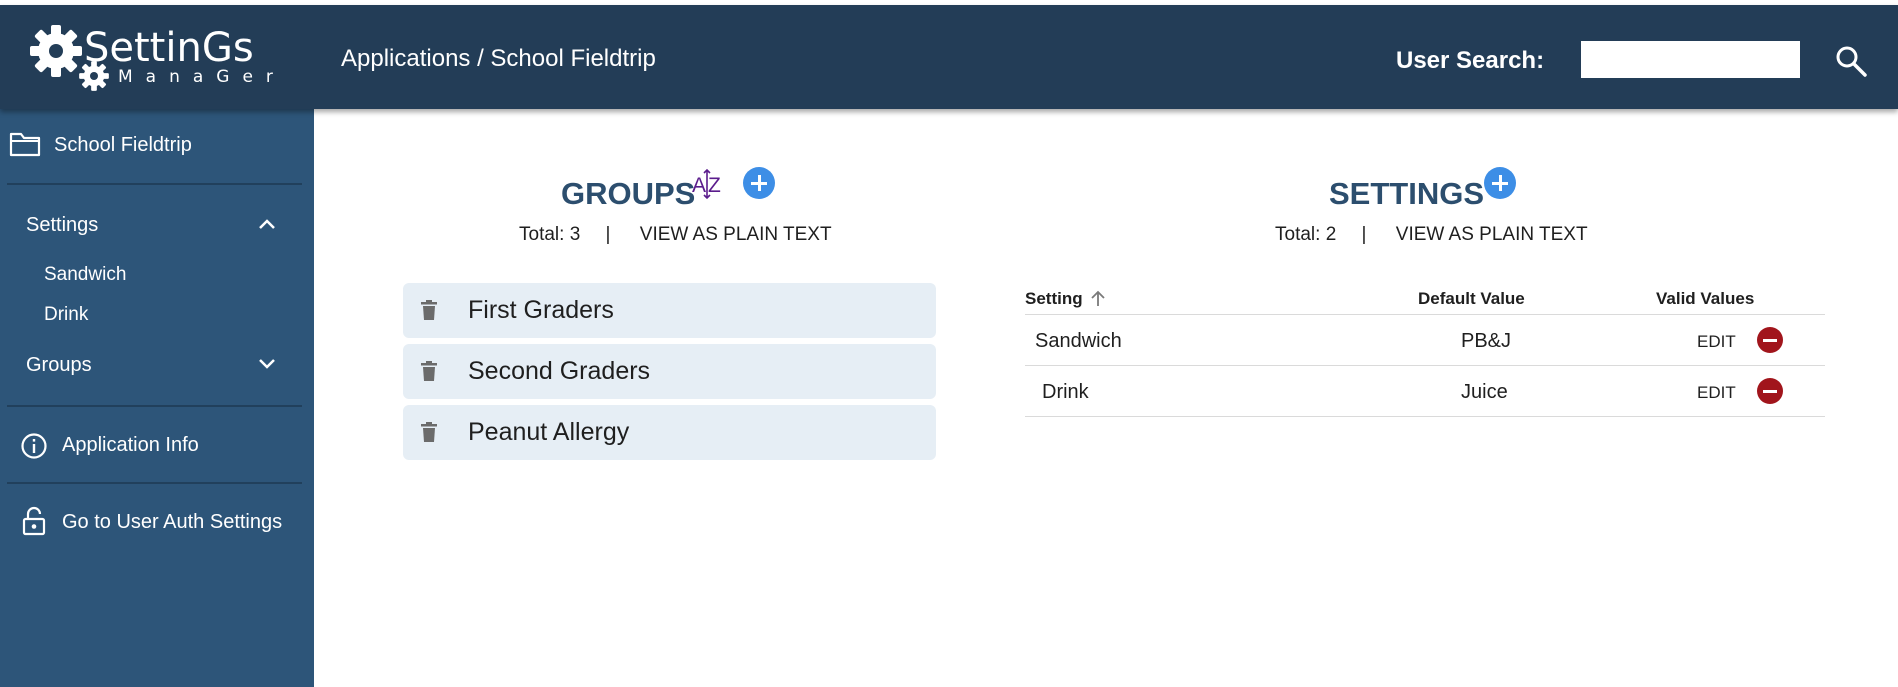 The image size is (1898, 687). Describe the element at coordinates (267, 224) in the screenshot. I see `chevron-up-icon` at that location.